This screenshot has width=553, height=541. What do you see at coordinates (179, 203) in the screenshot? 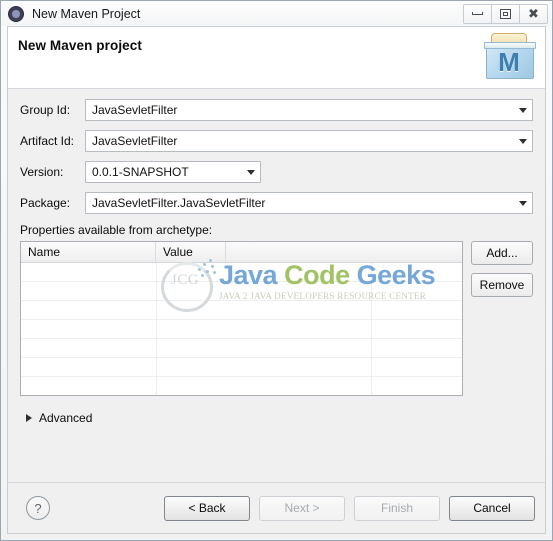
I see `package-value: JavaSevletFilter.JavaSevletFilter` at bounding box center [179, 203].